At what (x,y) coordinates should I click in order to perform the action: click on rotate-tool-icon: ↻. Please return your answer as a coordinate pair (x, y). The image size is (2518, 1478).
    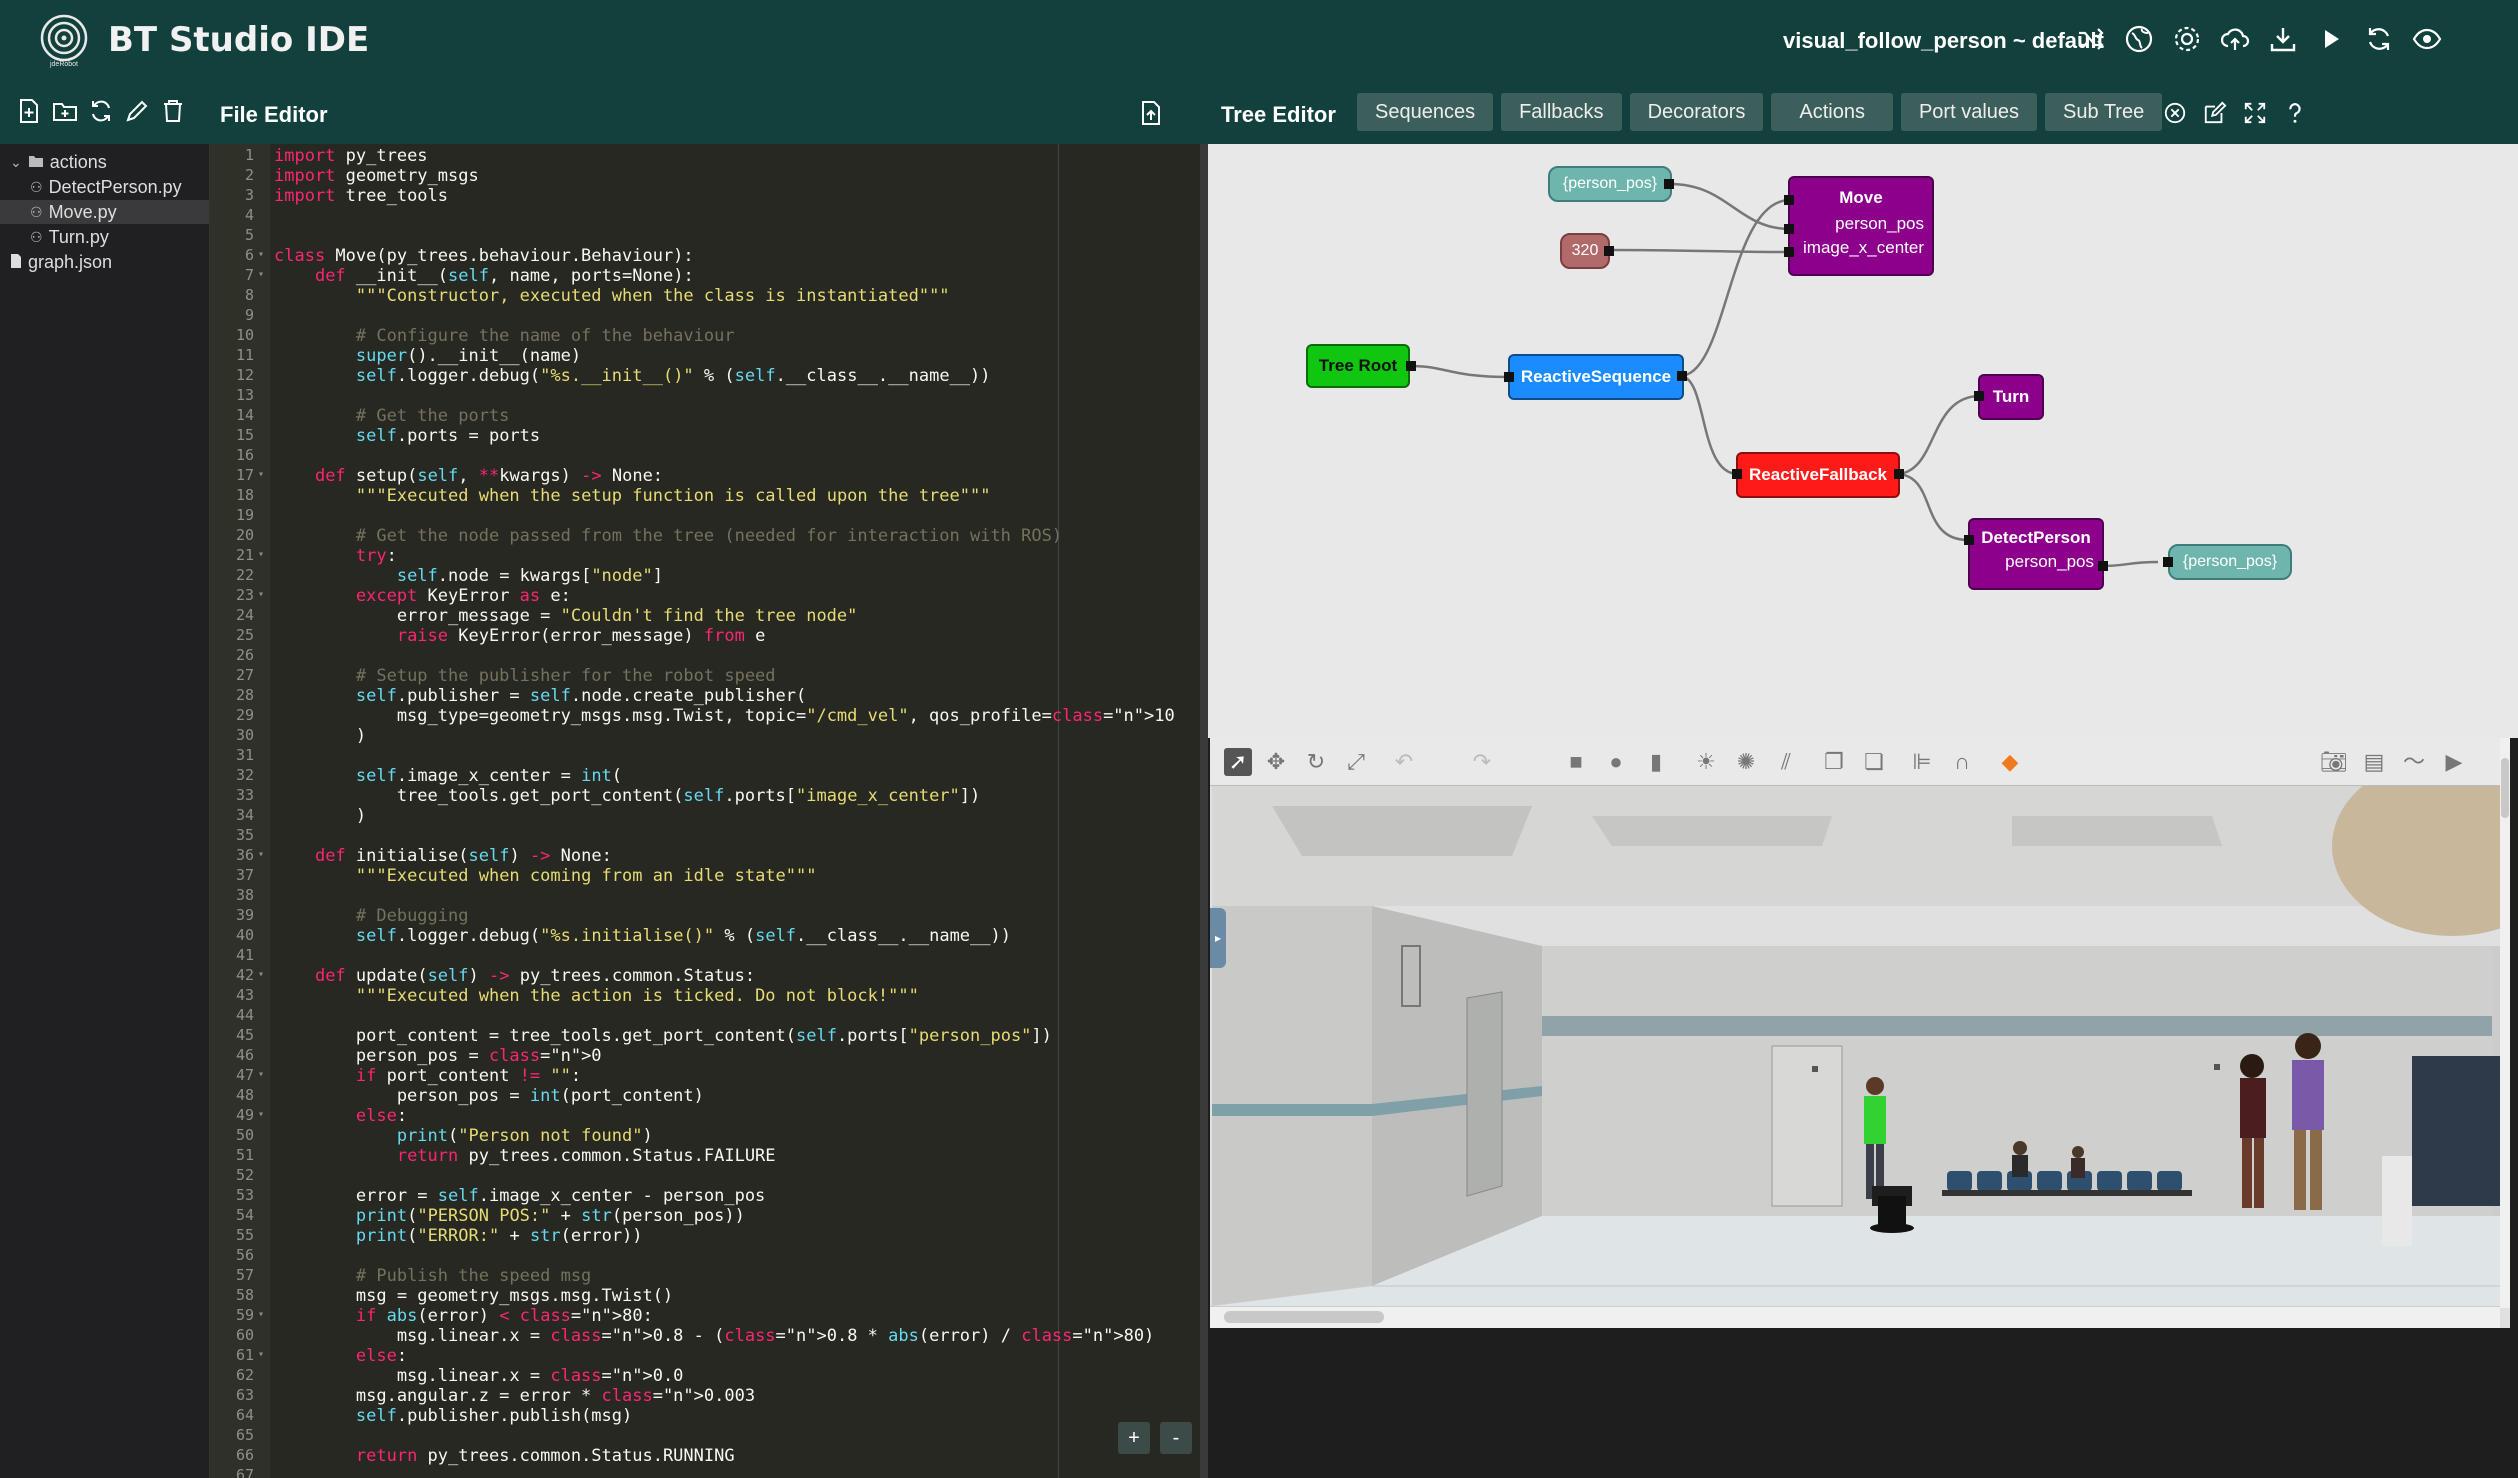
    Looking at the image, I should click on (1316, 762).